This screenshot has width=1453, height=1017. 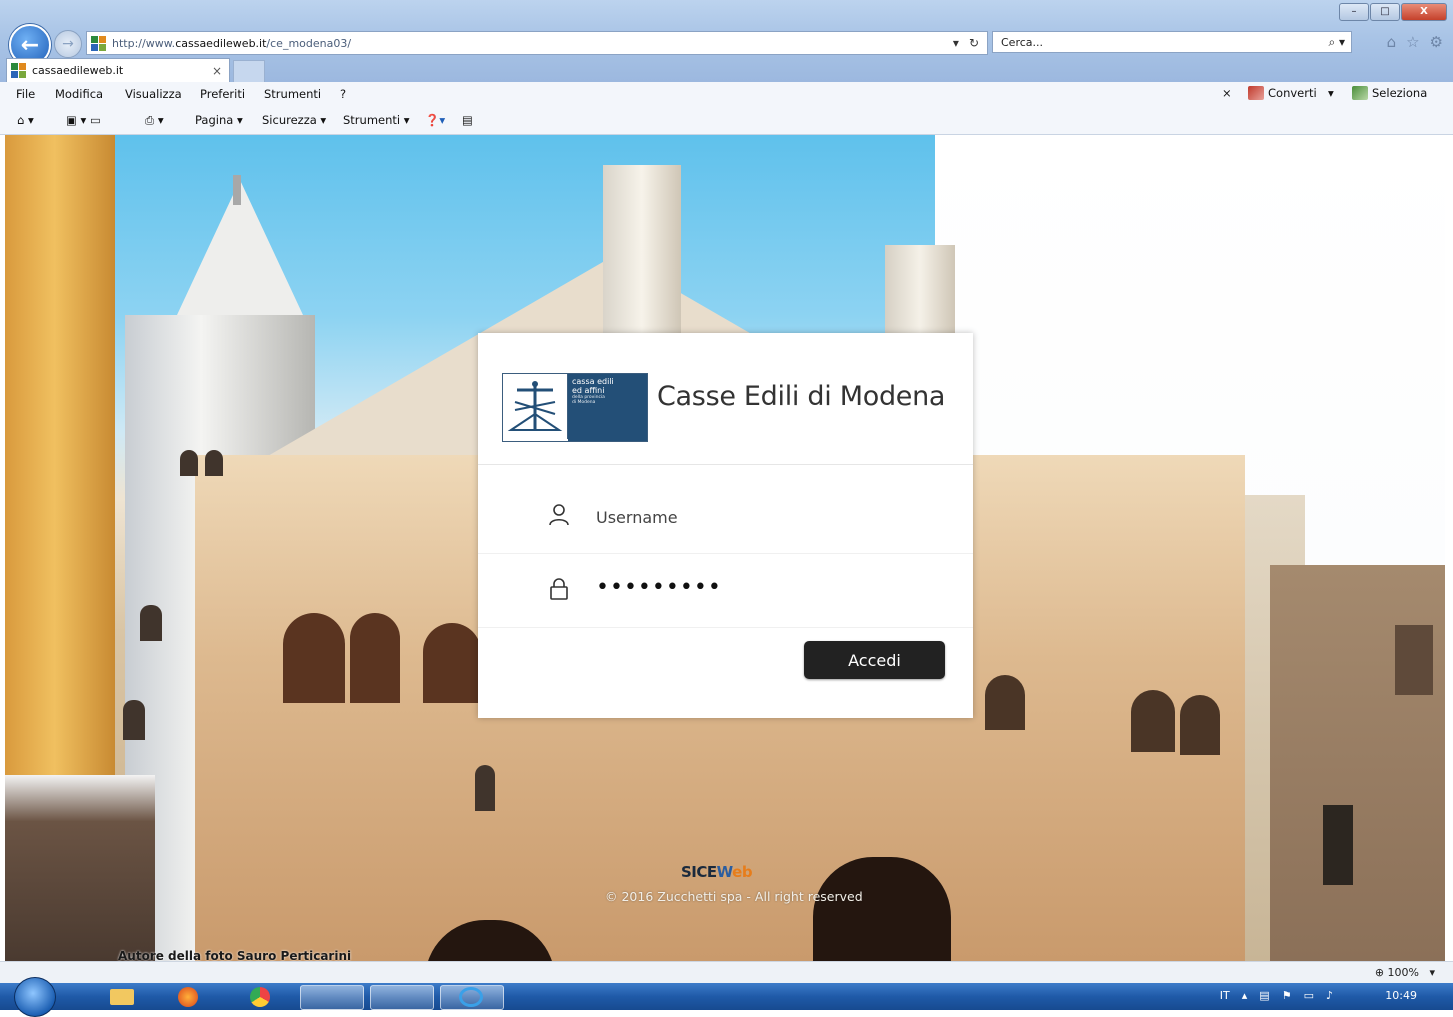 What do you see at coordinates (219, 120) in the screenshot?
I see `pagina-menu: Pagina ▾` at bounding box center [219, 120].